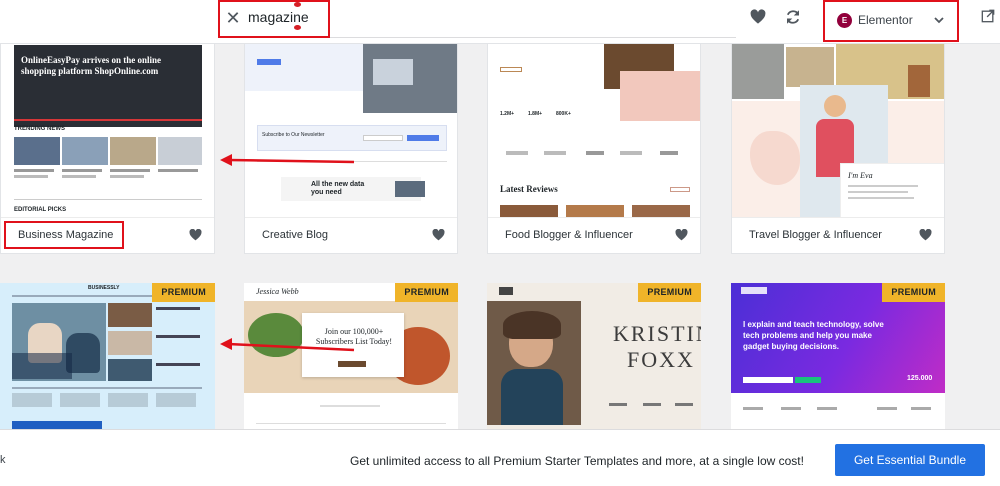  I want to click on template-name: Food Blogger & Influencer, so click(569, 235).